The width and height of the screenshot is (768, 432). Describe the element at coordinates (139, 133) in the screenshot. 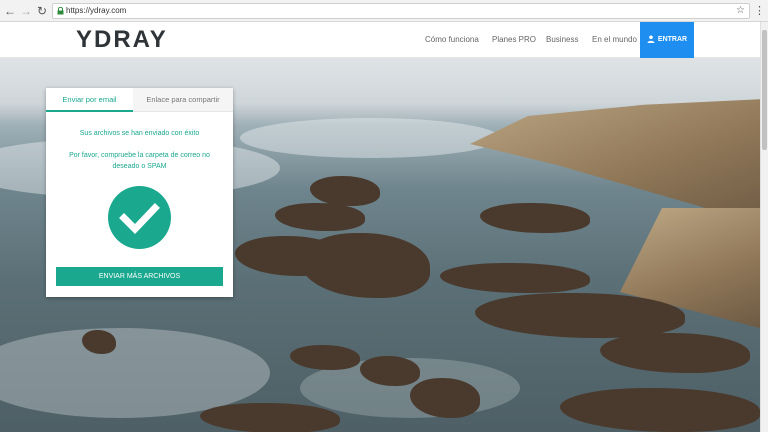

I see `success-message: Sus archivos se han enviado con éxito` at that location.